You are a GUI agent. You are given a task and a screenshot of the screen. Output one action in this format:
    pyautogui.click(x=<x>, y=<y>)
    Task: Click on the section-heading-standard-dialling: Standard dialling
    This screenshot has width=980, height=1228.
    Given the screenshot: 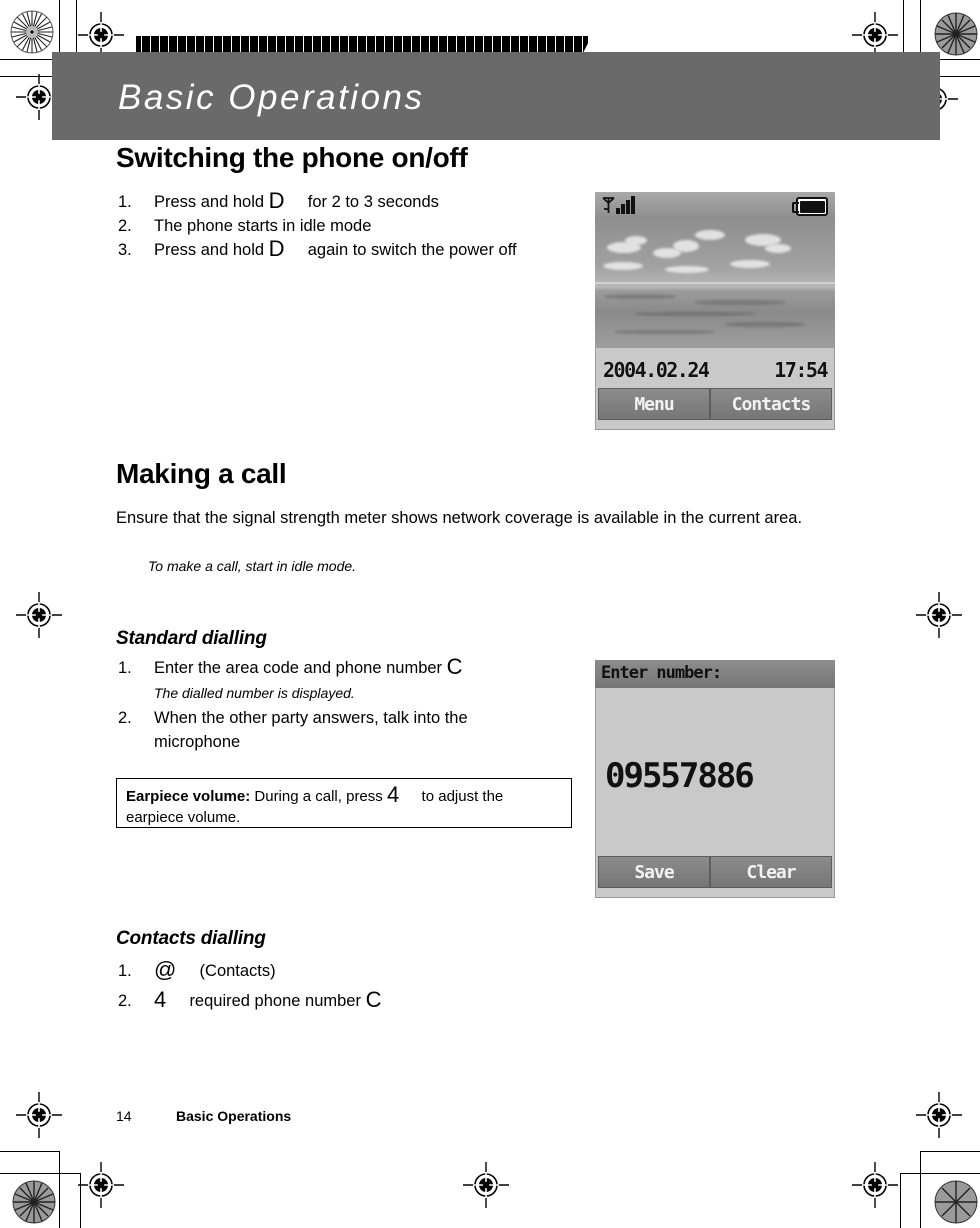 What is the action you would take?
    pyautogui.click(x=191, y=638)
    